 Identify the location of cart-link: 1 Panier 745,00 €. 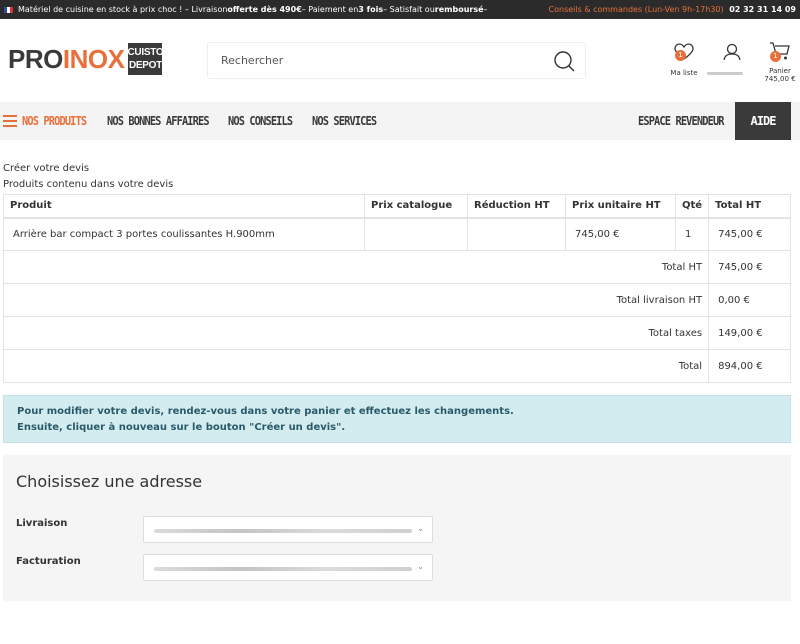
(780, 62).